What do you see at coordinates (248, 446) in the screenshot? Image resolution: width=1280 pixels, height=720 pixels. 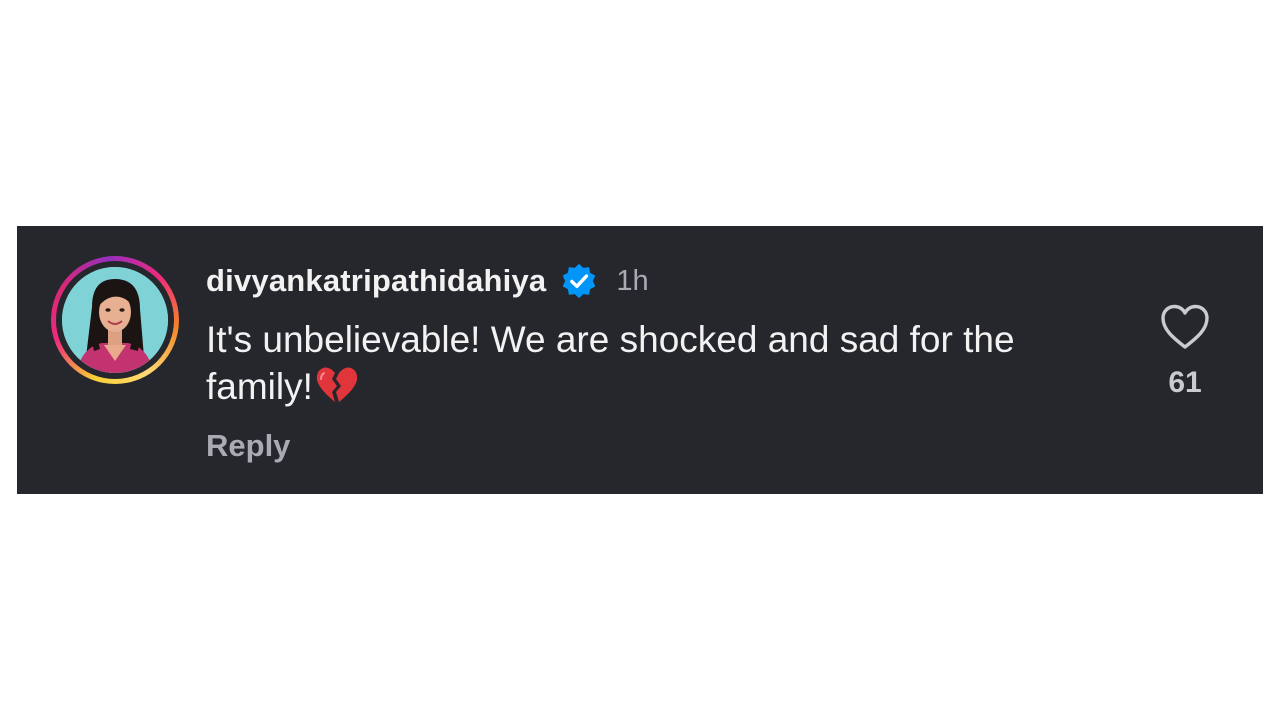 I see `reply-button: Reply` at bounding box center [248, 446].